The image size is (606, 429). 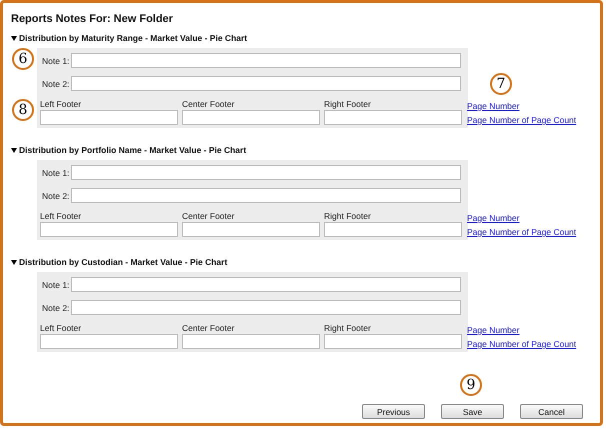 What do you see at coordinates (393, 411) in the screenshot?
I see `action-button: Previous` at bounding box center [393, 411].